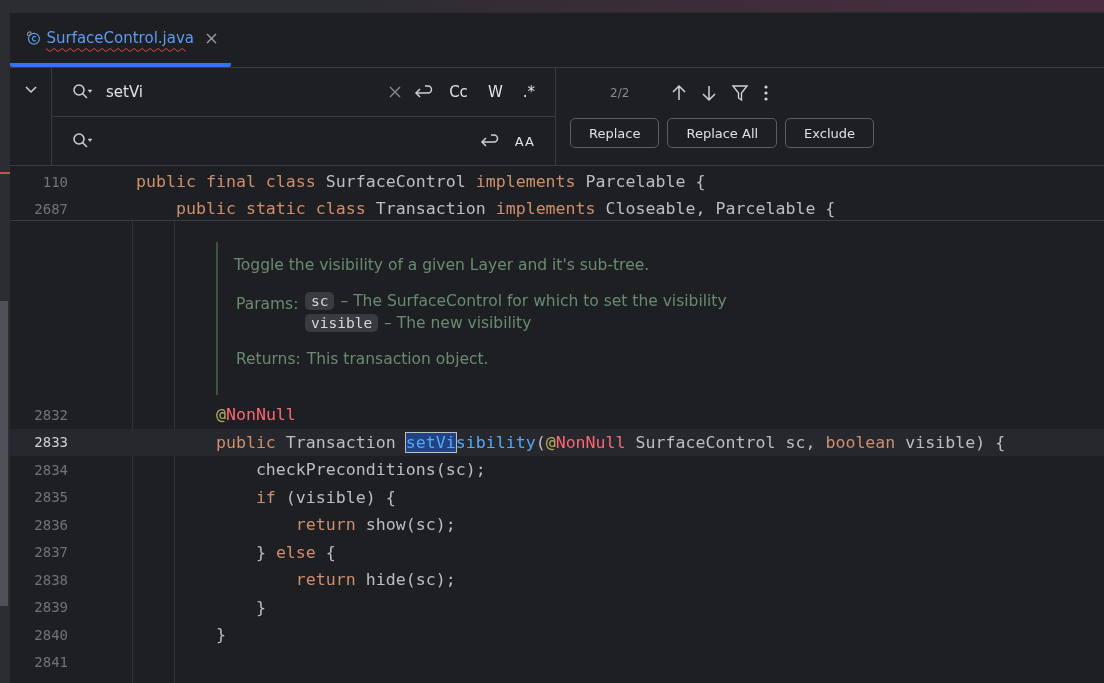 Image resolution: width=1104 pixels, height=683 pixels. I want to click on replace-action-button: Exclude, so click(830, 133).